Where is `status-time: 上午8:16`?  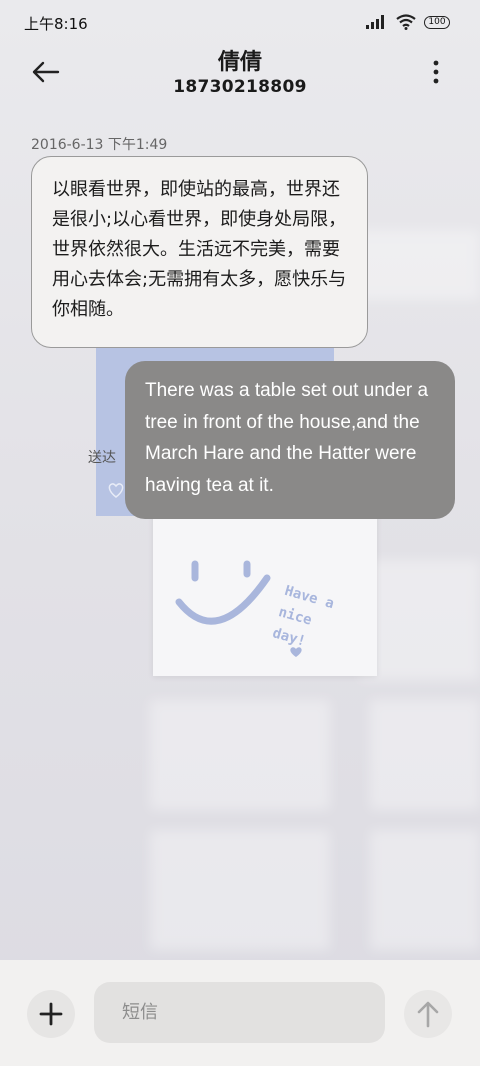 status-time: 上午8:16 is located at coordinates (56, 24).